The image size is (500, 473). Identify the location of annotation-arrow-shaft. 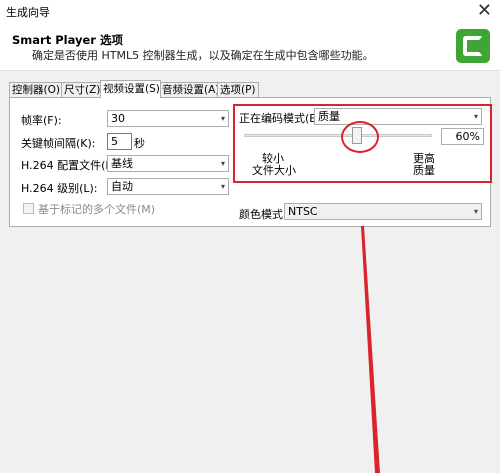
(370, 349).